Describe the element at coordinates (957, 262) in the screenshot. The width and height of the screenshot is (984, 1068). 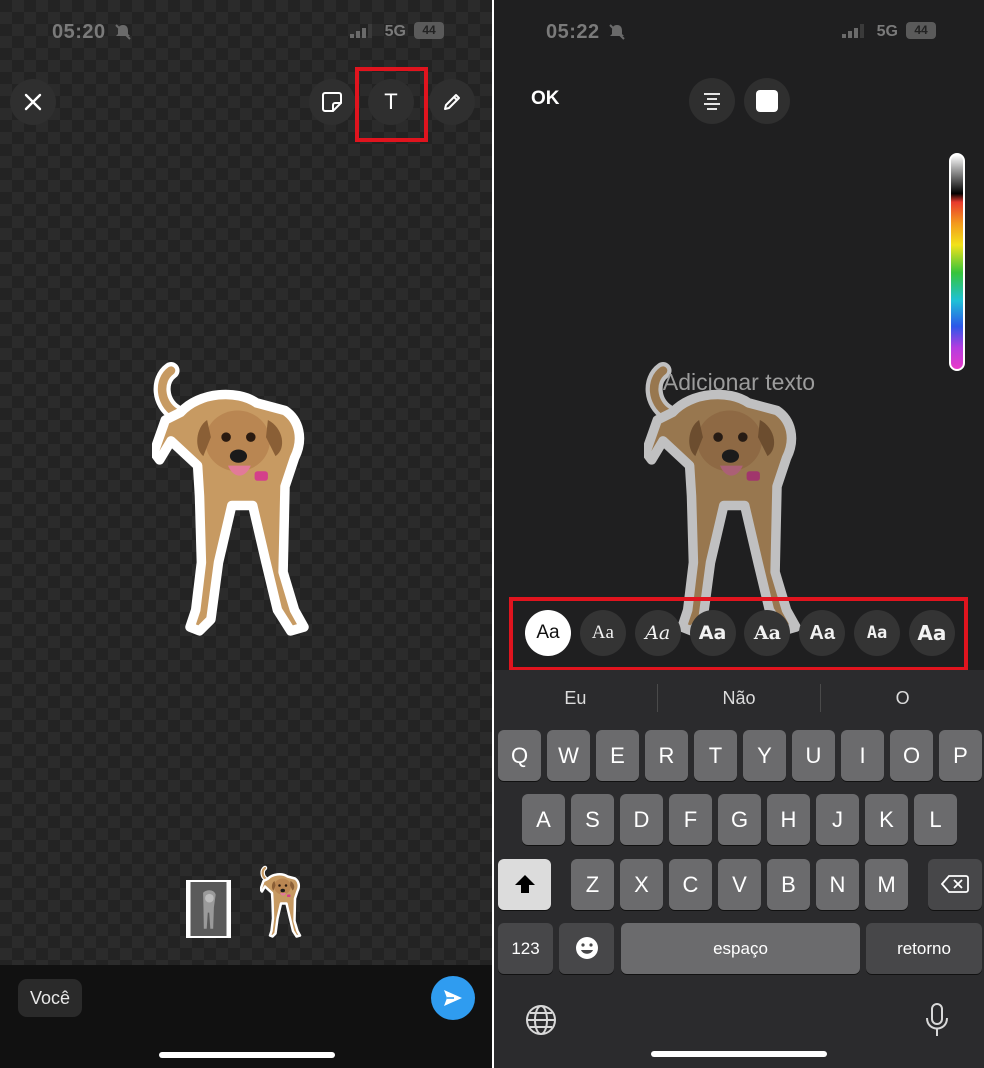
I see `color-picker-slider` at that location.